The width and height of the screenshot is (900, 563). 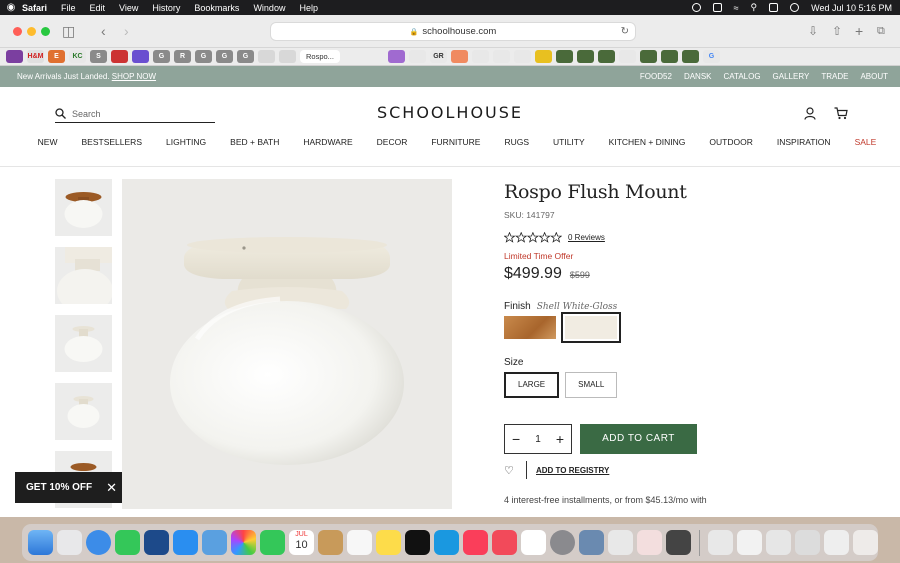 I want to click on search-spotlight-icon: ⚲, so click(x=754, y=7).